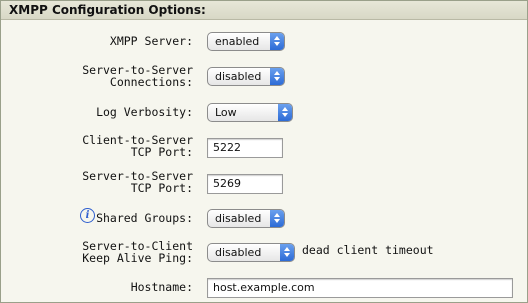  Describe the element at coordinates (87, 215) in the screenshot. I see `info-icon: i` at that location.